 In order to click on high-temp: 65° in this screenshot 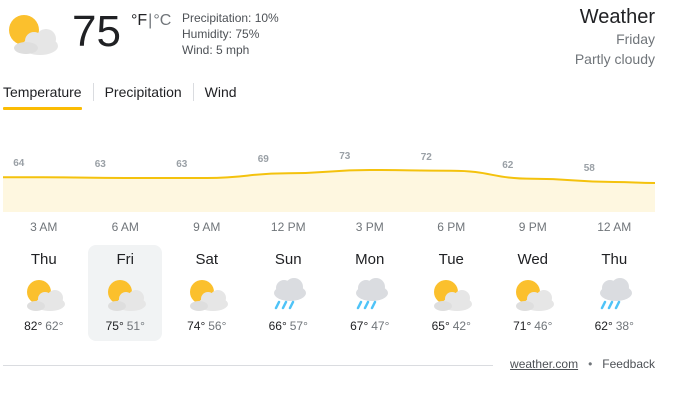, I will do `click(440, 326)`.